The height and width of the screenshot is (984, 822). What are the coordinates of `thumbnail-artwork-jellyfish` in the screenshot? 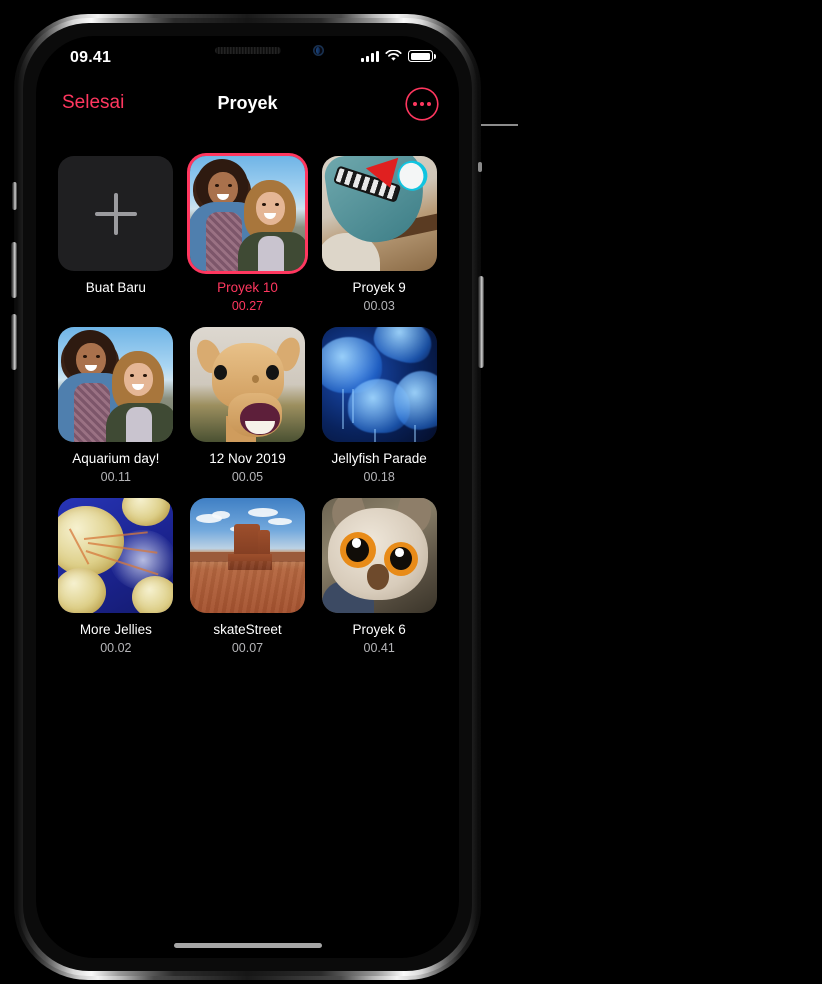 It's located at (379, 384).